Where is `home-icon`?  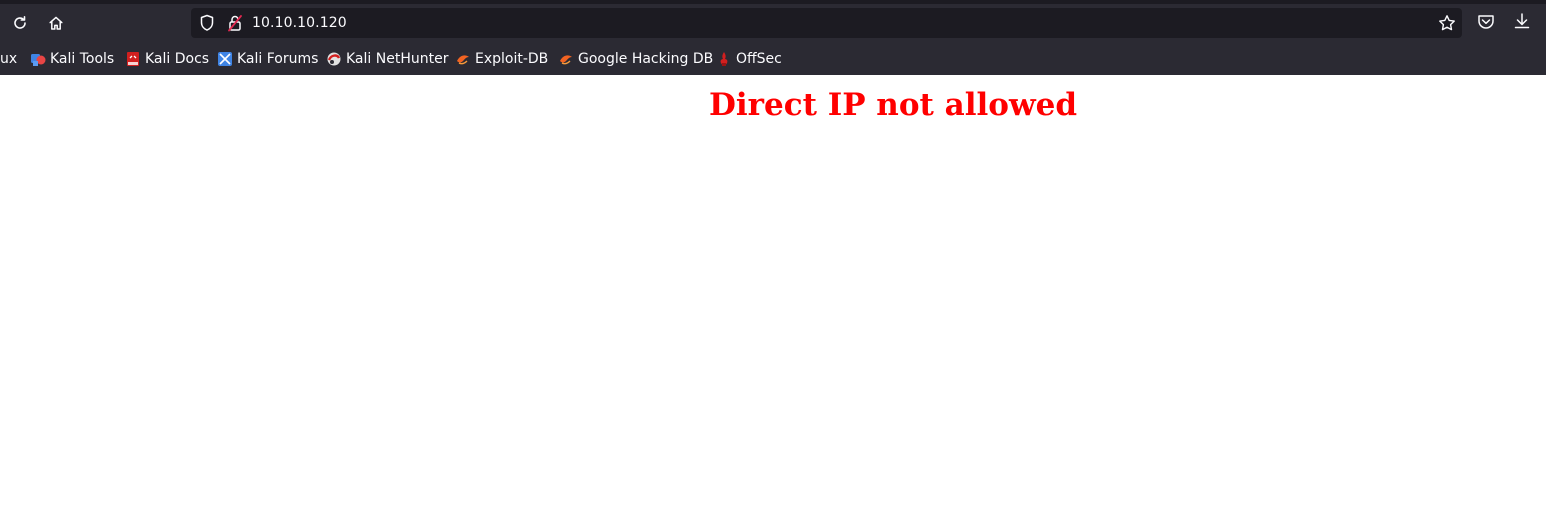 home-icon is located at coordinates (56, 23).